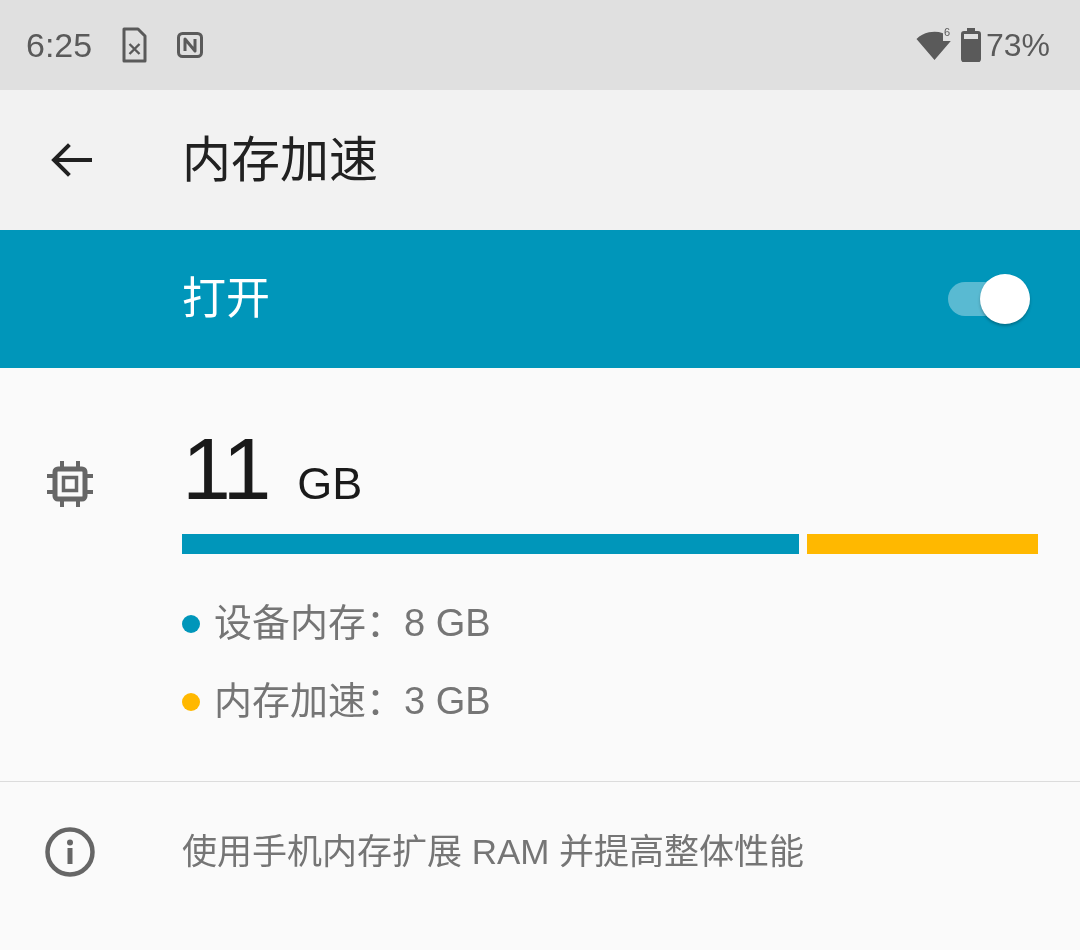  Describe the element at coordinates (190, 45) in the screenshot. I see `nfc-icon` at that location.